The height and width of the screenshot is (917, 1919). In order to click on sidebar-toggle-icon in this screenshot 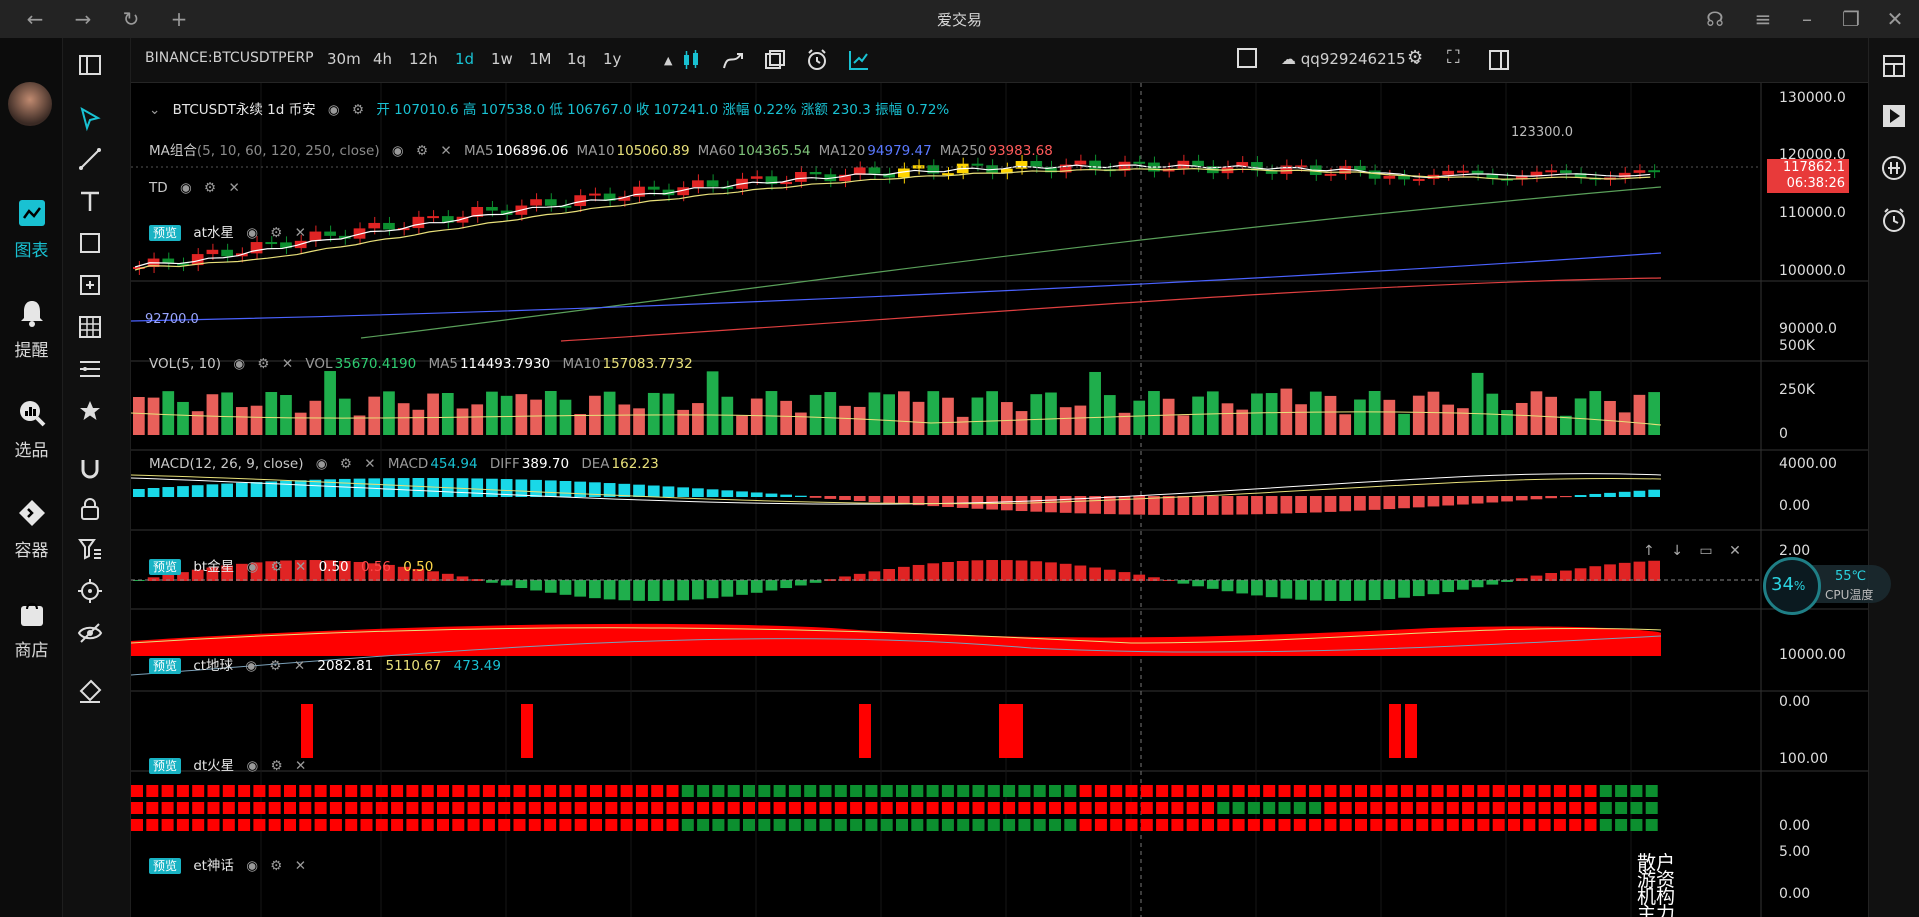, I will do `click(90, 65)`.